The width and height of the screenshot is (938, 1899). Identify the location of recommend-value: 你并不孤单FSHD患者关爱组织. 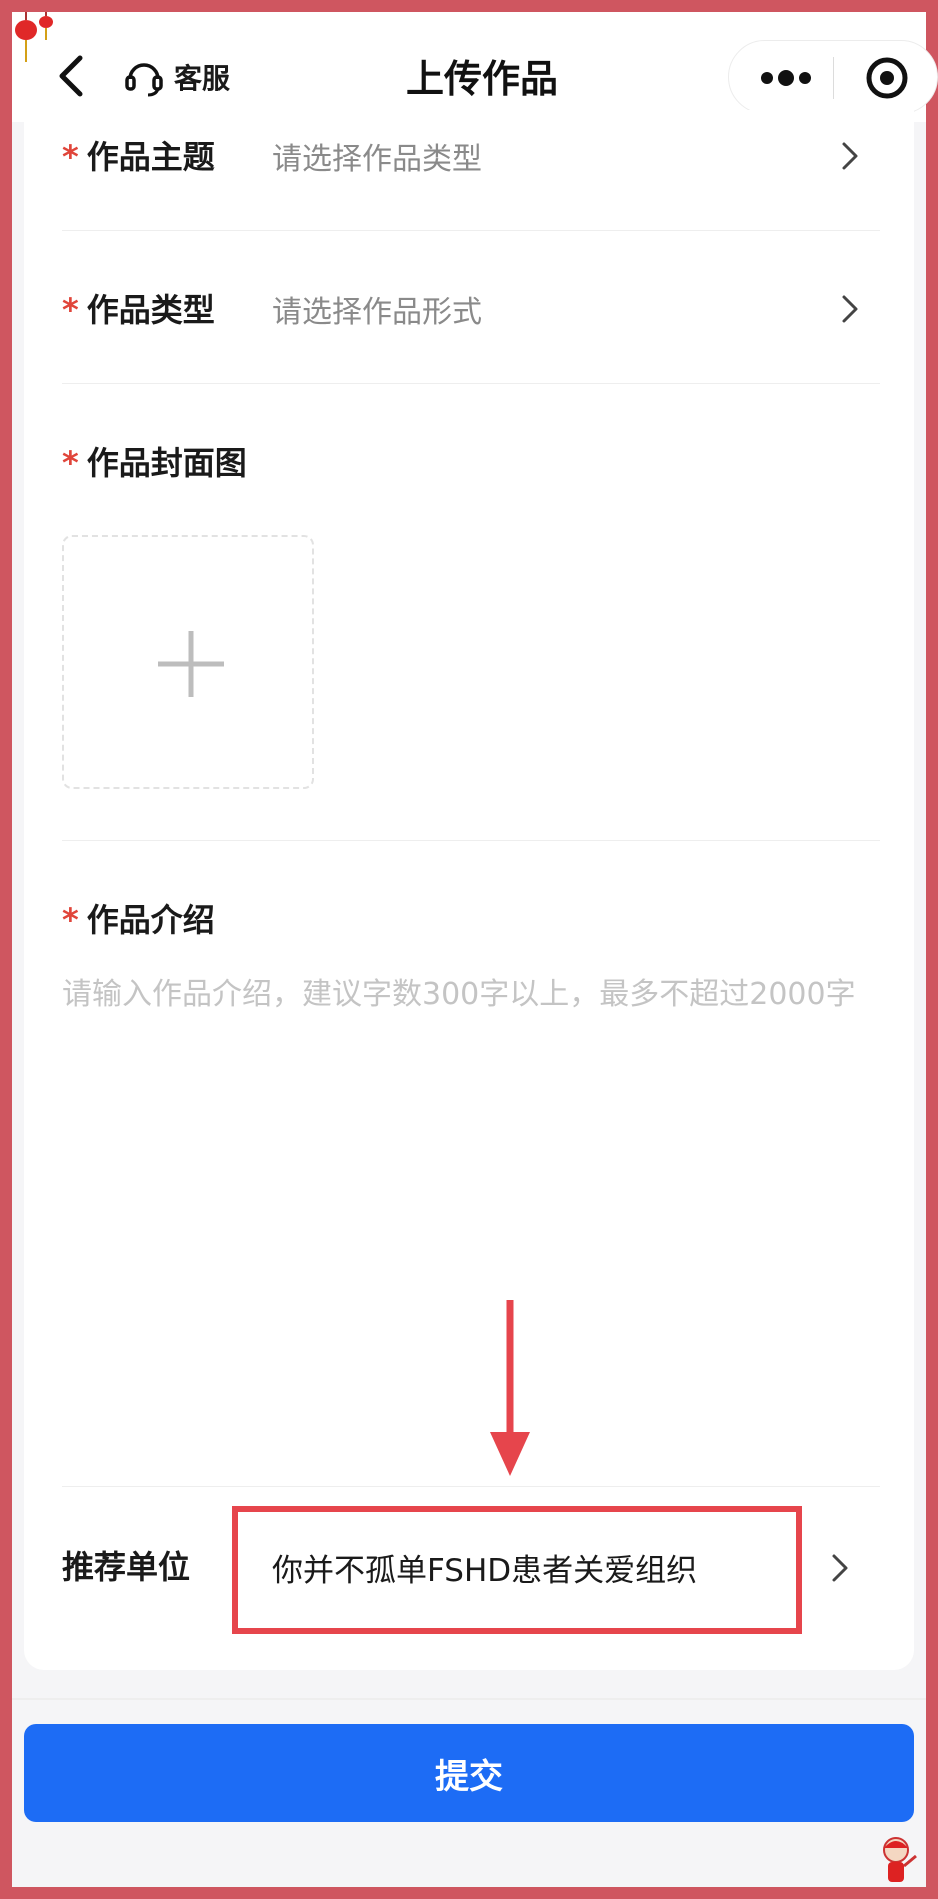
(484, 1567).